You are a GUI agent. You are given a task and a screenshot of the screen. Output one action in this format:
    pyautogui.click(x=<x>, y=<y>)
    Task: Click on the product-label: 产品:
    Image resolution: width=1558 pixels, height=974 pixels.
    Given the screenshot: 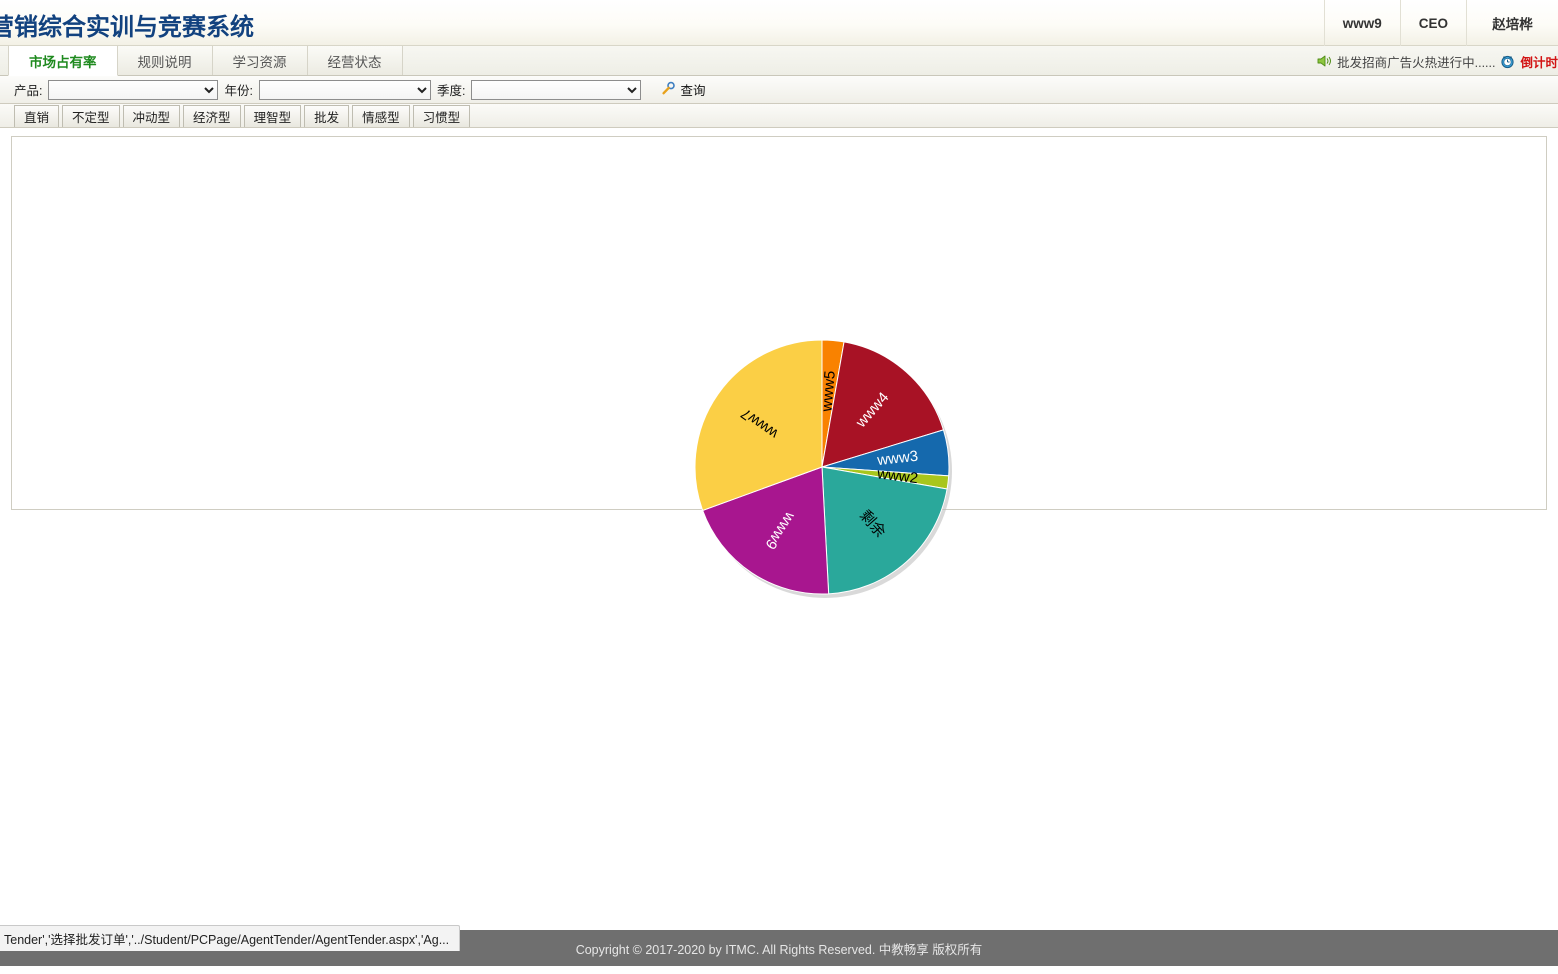 What is the action you would take?
    pyautogui.click(x=28, y=91)
    